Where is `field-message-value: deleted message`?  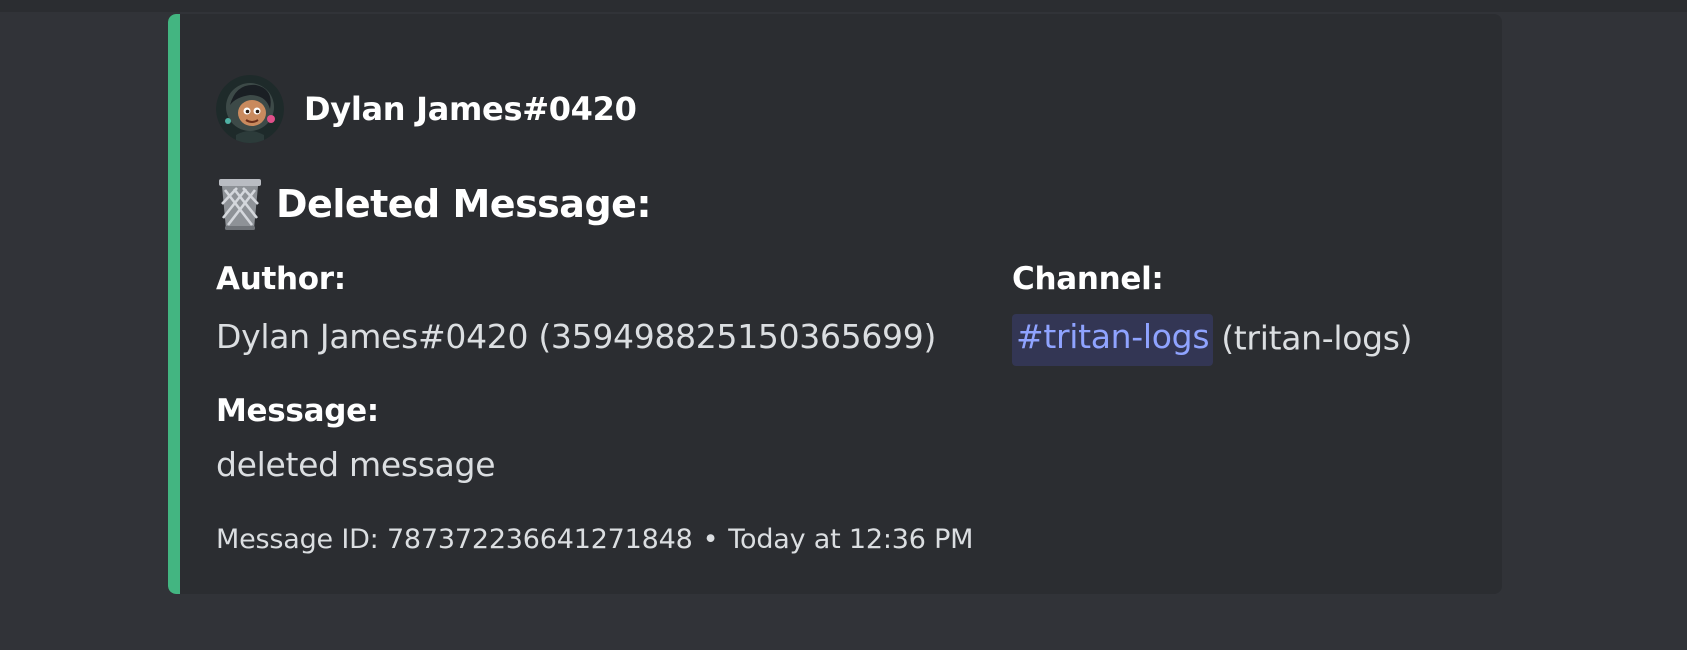
field-message-value: deleted message is located at coordinates (356, 464).